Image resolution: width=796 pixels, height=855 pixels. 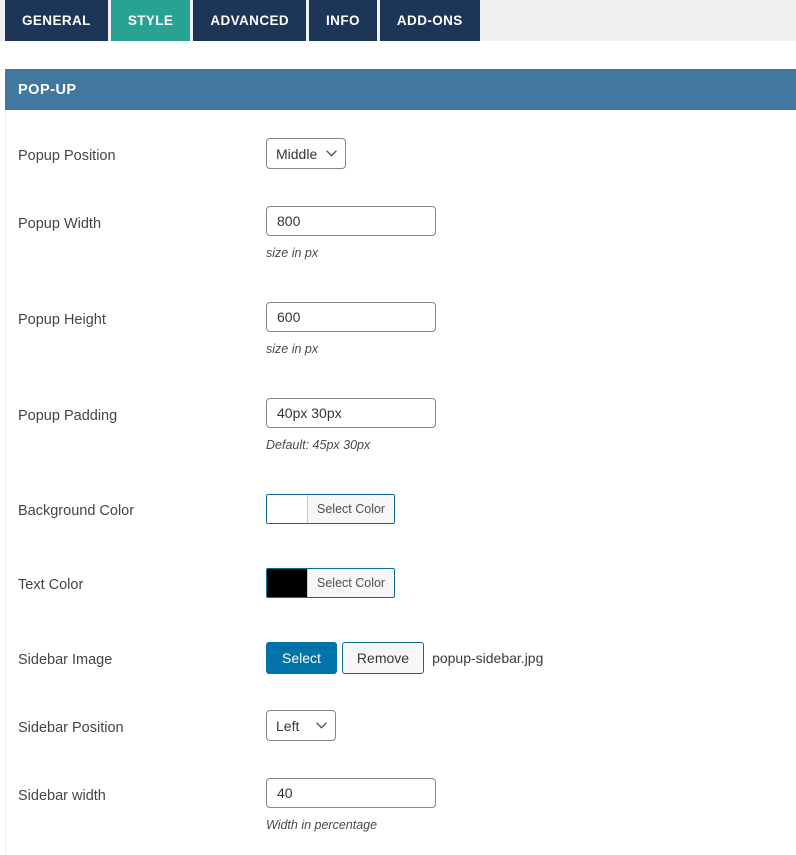 I want to click on field-row-popup-padding: Popup Padding Default: 45px 30px, so click(x=398, y=427).